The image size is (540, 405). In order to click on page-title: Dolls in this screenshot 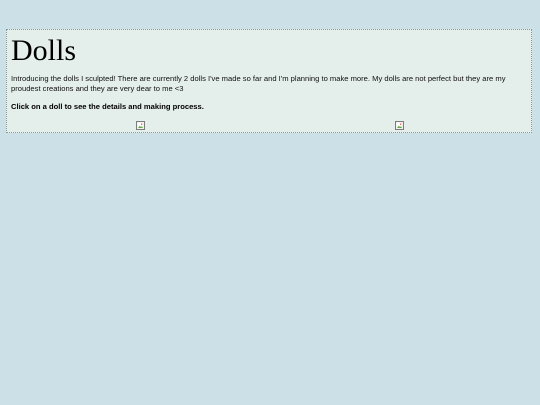, I will do `click(44, 50)`.